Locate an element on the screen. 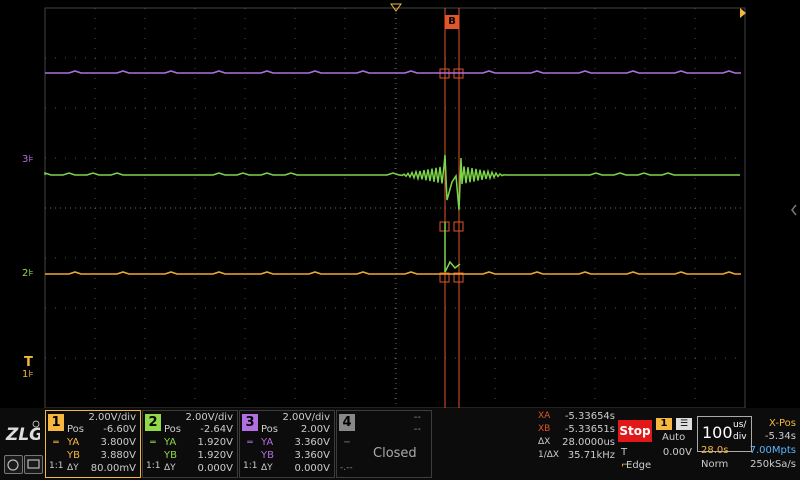 The image size is (800, 480). cursor-inv: 35.71kHz is located at coordinates (591, 455).